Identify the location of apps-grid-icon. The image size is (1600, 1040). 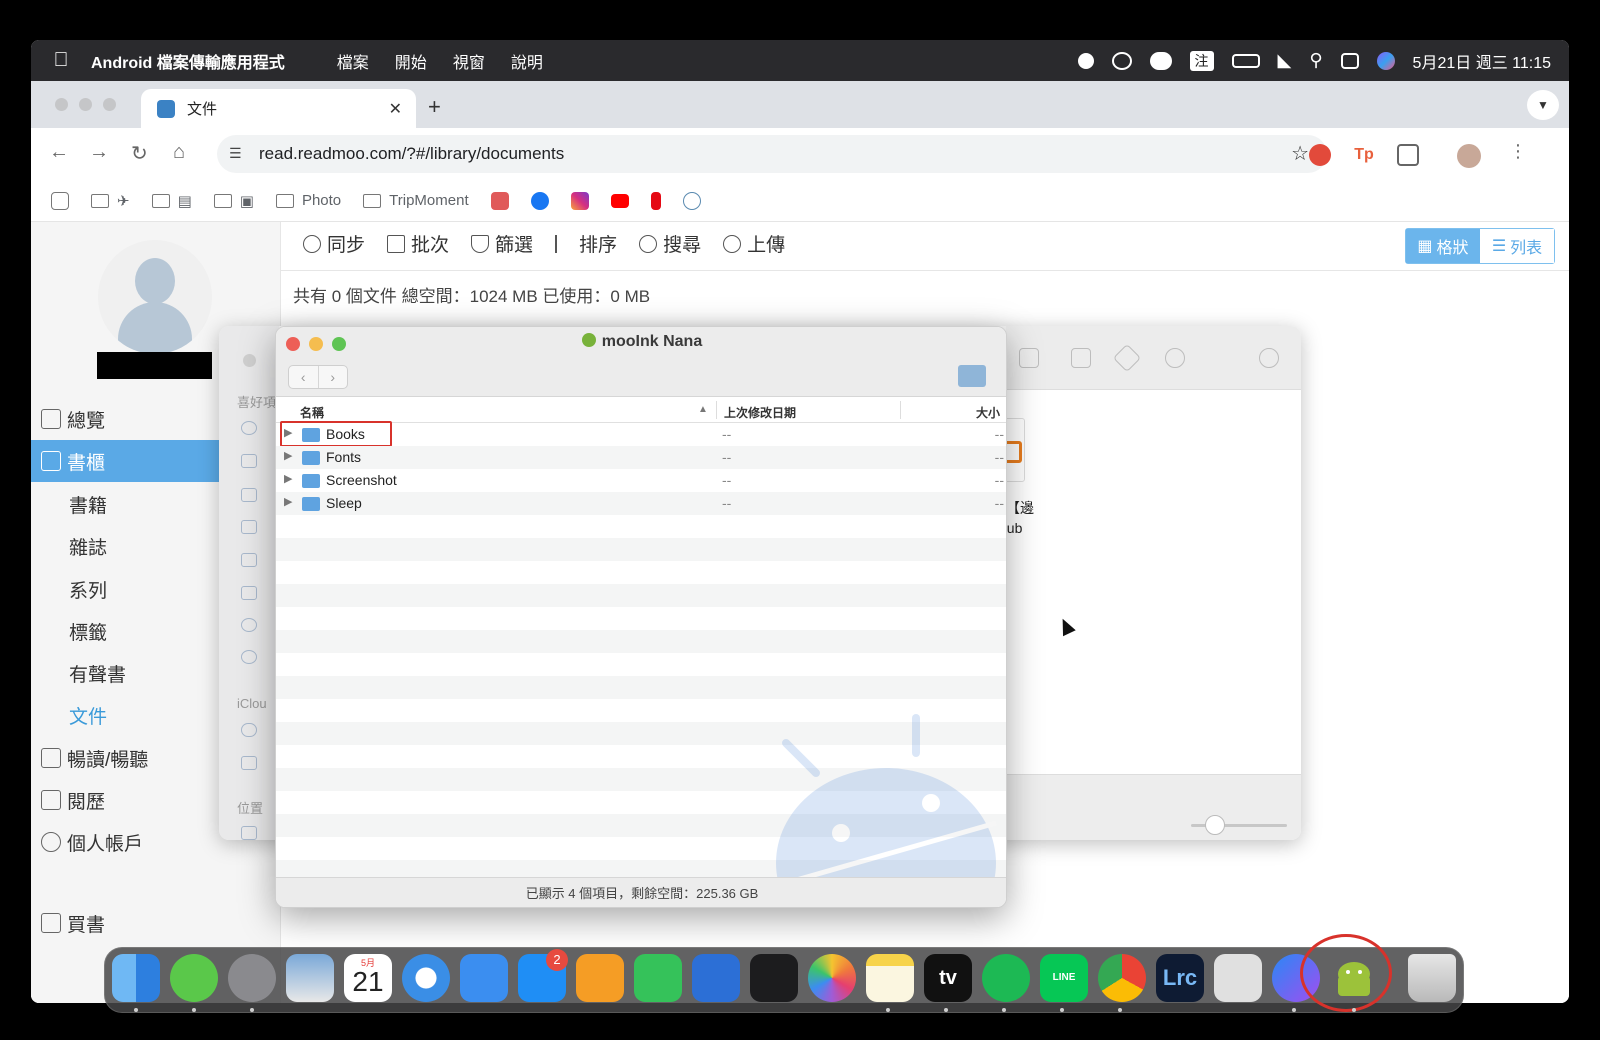
(60, 200).